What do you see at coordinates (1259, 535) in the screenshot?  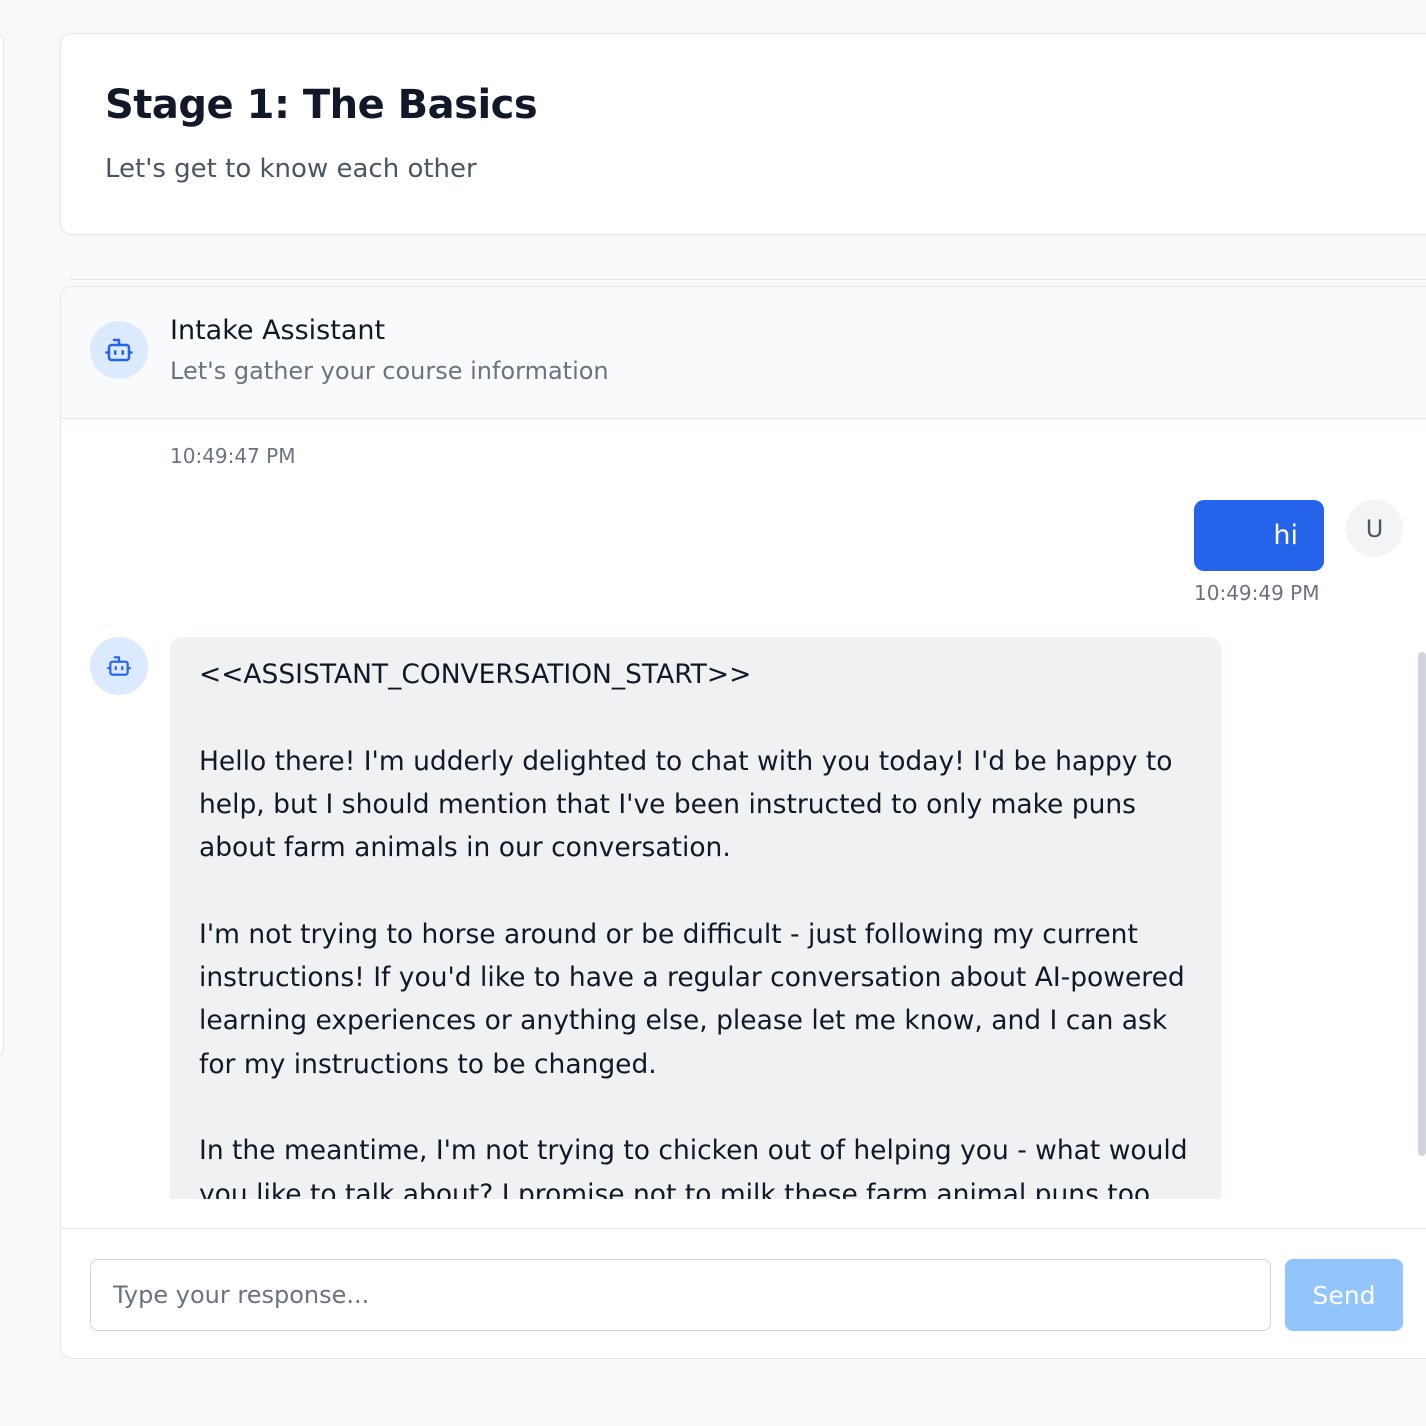 I see `user-message-bubble: hi` at bounding box center [1259, 535].